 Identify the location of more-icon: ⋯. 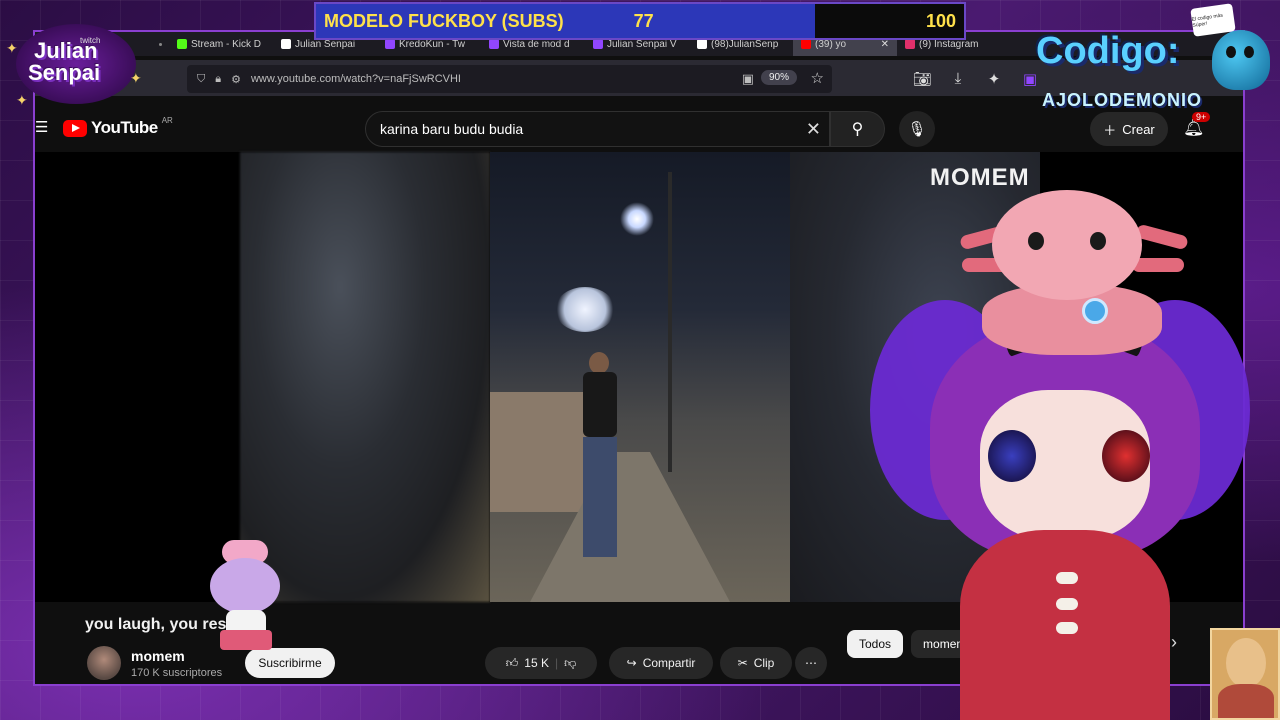
(811, 663).